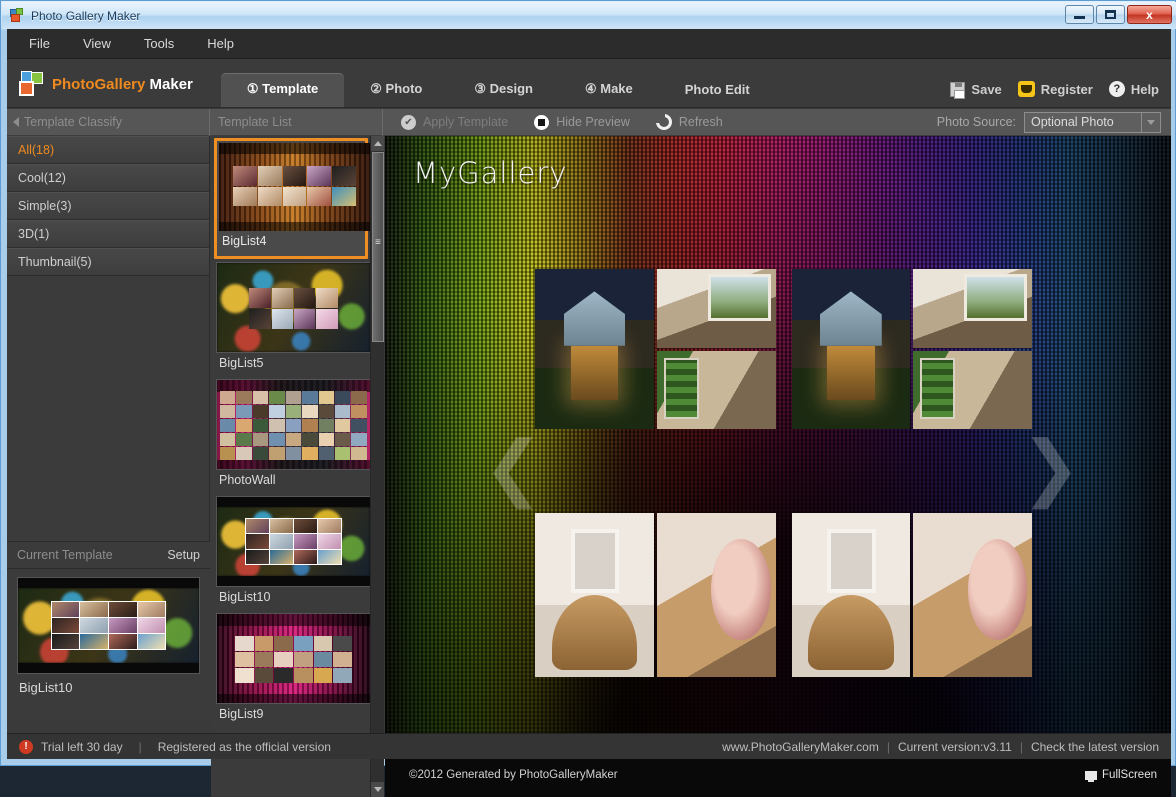 The width and height of the screenshot is (1176, 797). I want to click on template-list-scrollbar, so click(377, 466).